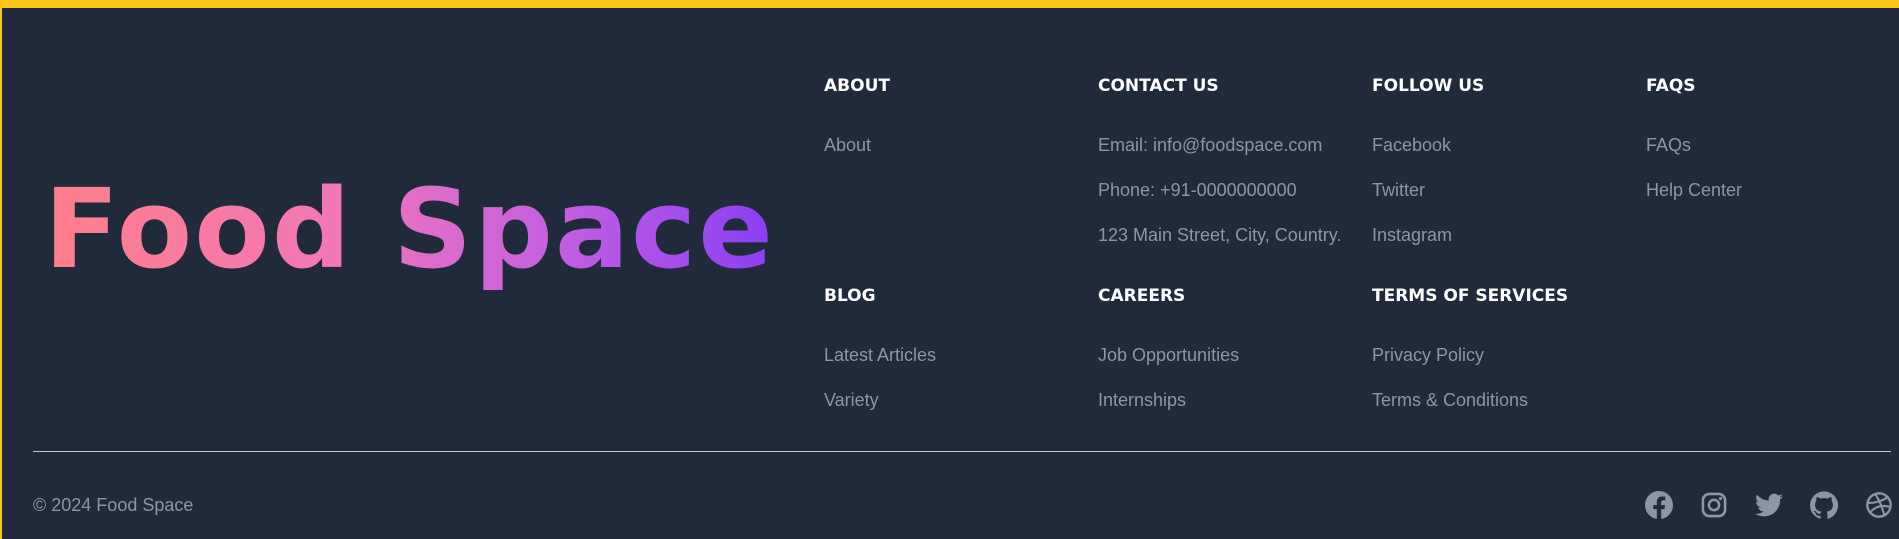  What do you see at coordinates (1168, 366) in the screenshot?
I see `list-item: Job Opportunities` at bounding box center [1168, 366].